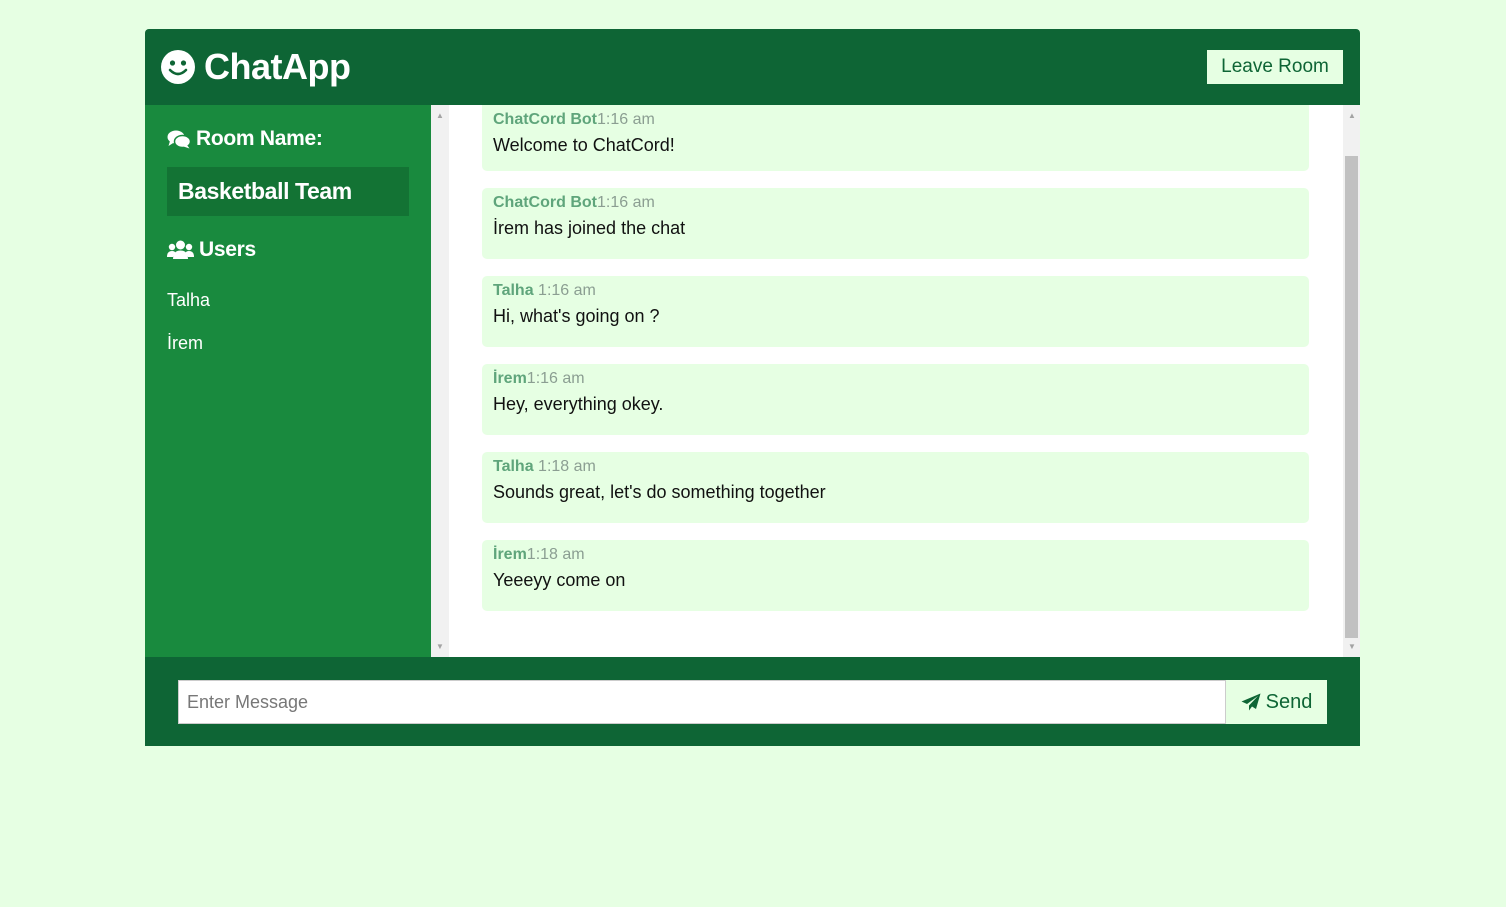  I want to click on sidebar-scrollbar: ▲ ▼, so click(440, 381).